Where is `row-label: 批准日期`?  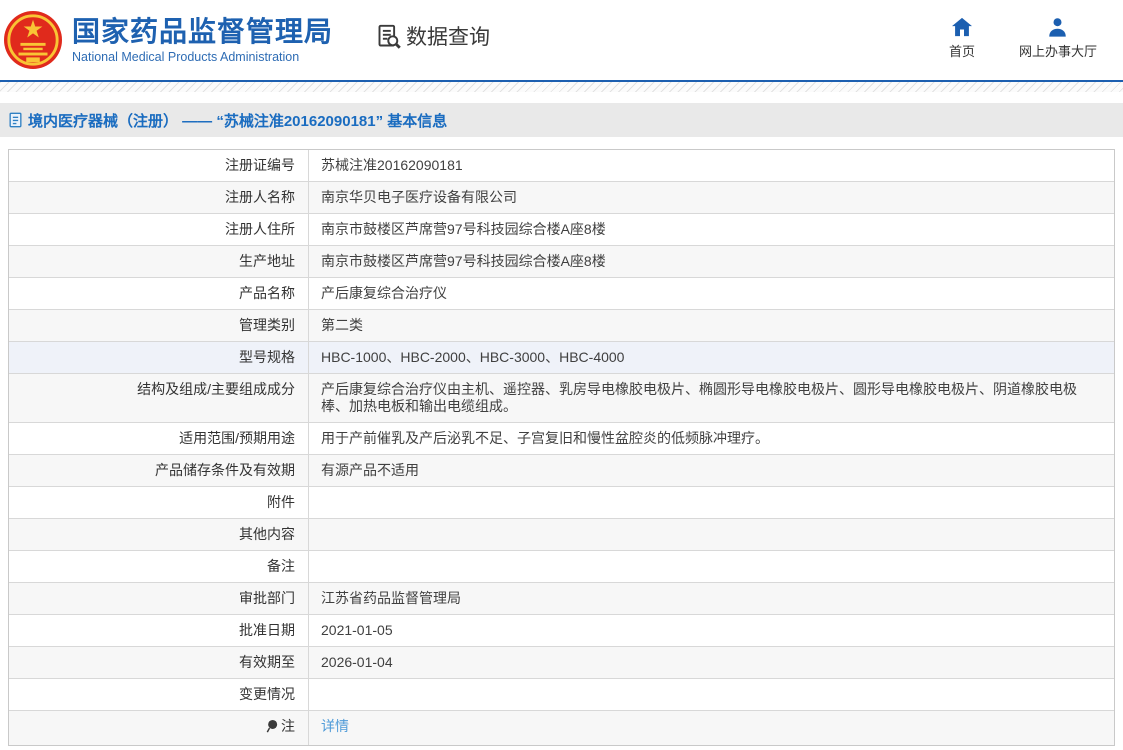 row-label: 批准日期 is located at coordinates (159, 630).